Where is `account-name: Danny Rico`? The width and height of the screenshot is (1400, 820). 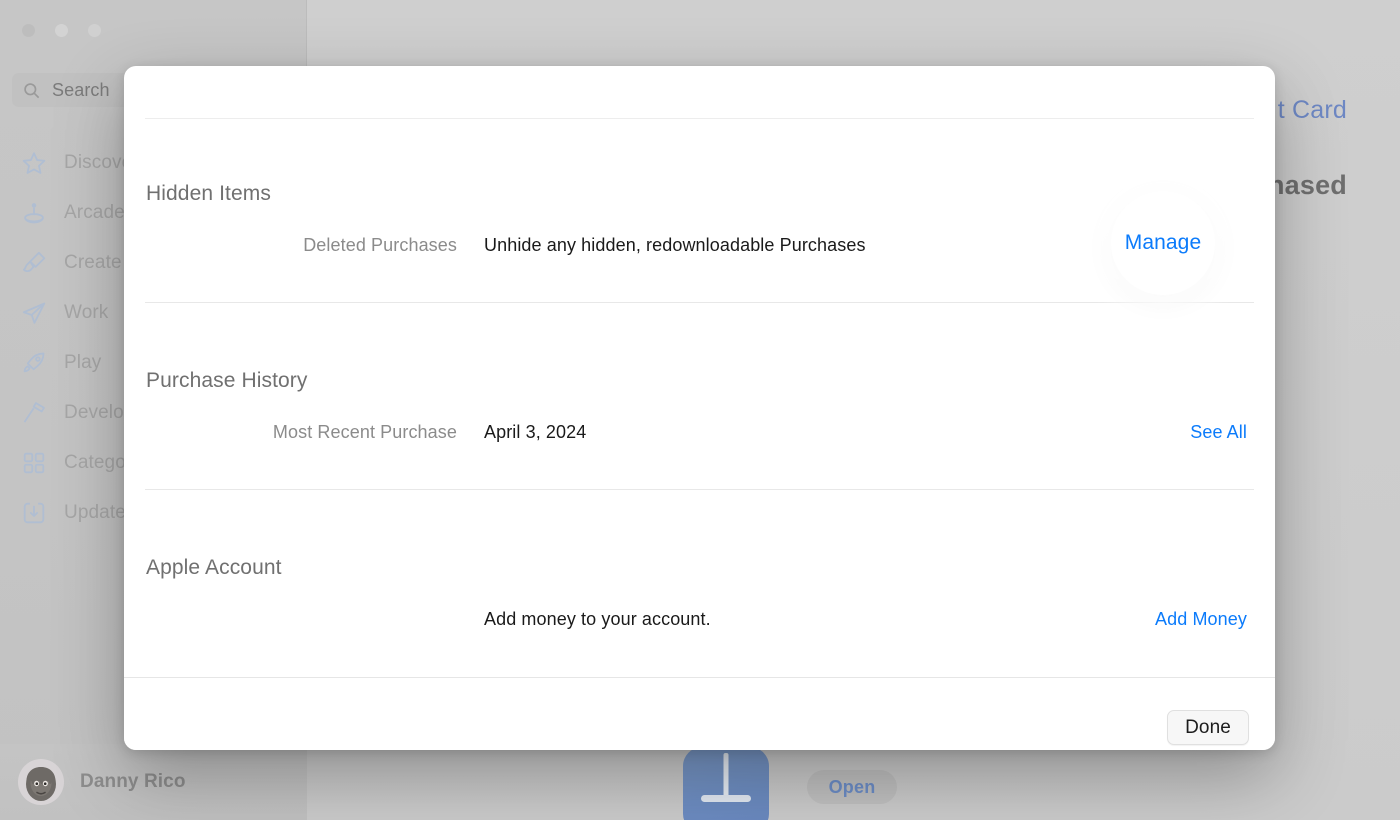 account-name: Danny Rico is located at coordinates (133, 781).